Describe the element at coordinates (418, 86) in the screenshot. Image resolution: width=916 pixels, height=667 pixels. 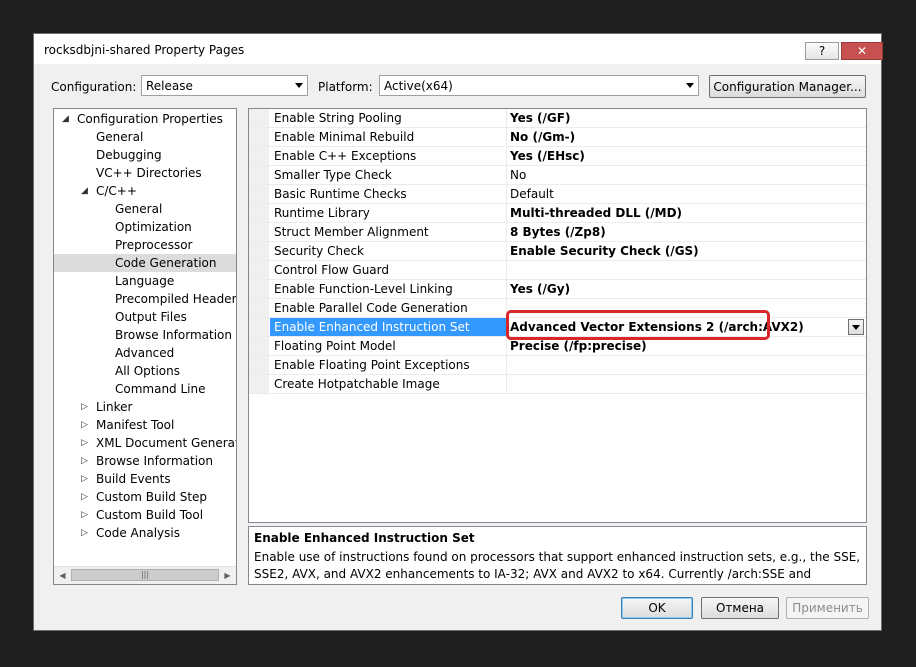
I see `platform-value: Active(x64)` at that location.